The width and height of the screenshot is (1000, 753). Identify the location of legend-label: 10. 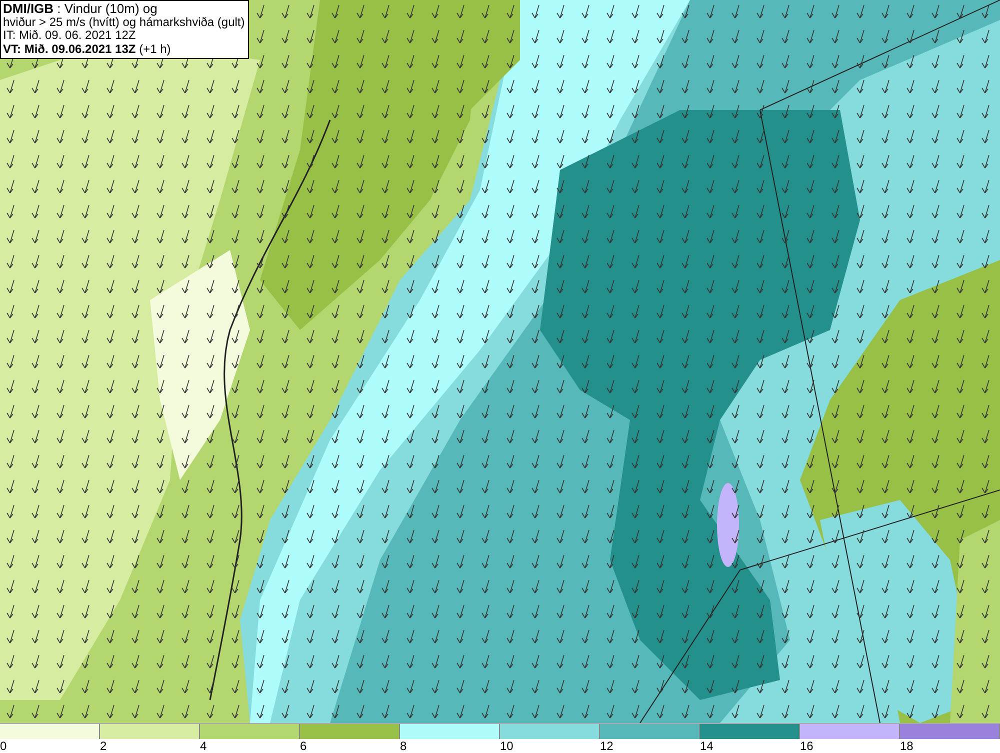
(507, 746).